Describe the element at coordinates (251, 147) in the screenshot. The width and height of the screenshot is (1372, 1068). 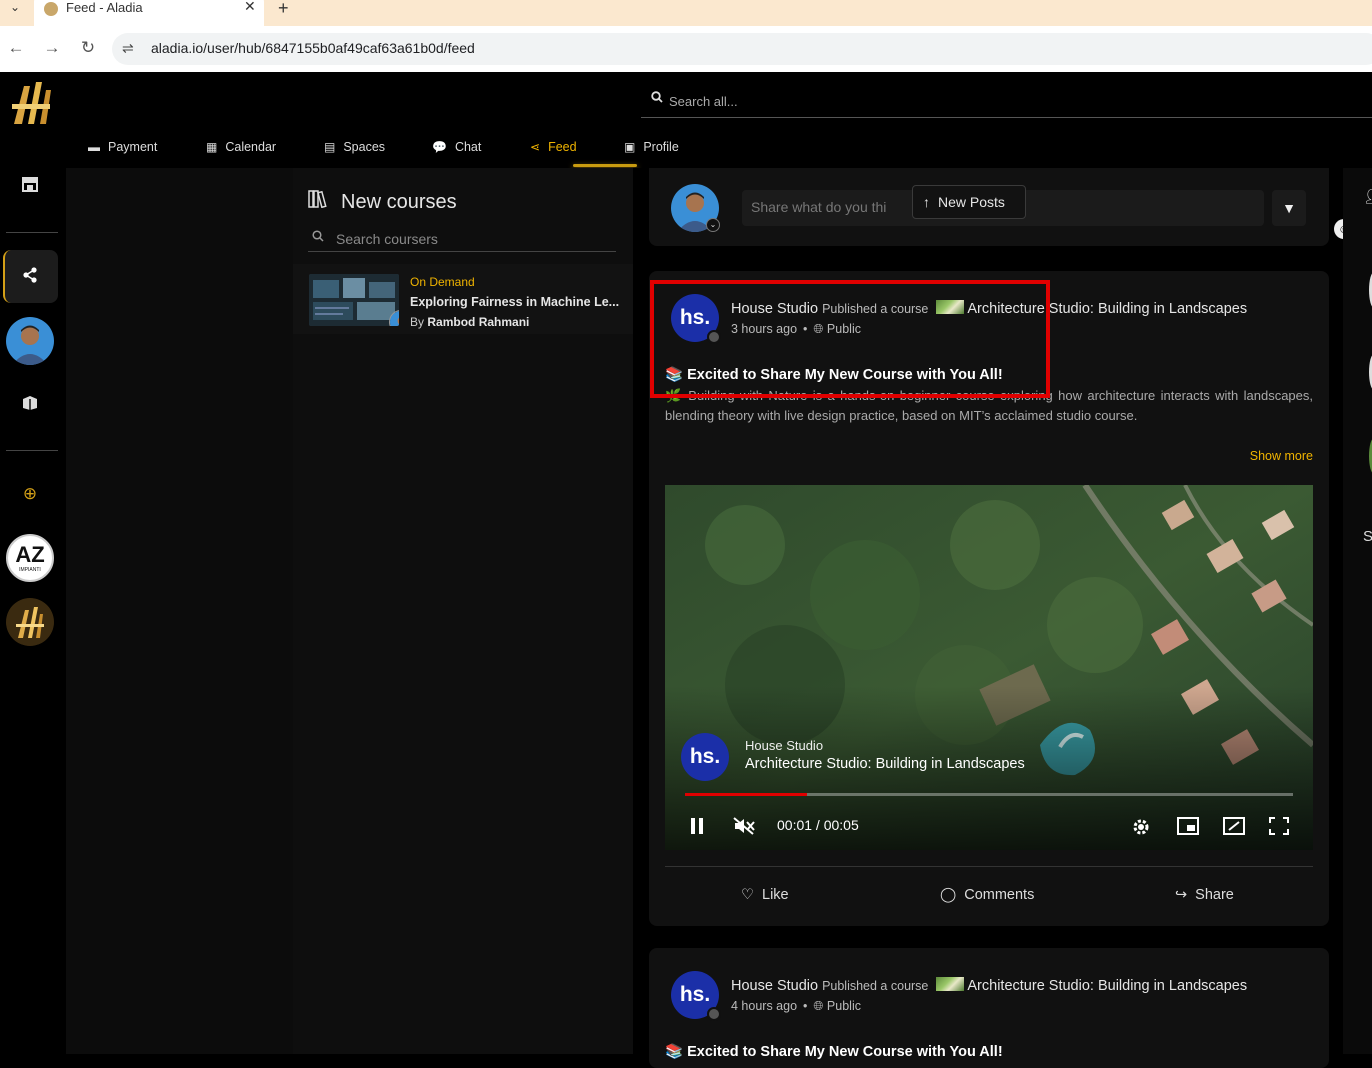
I see `tab-label: Calendar` at that location.